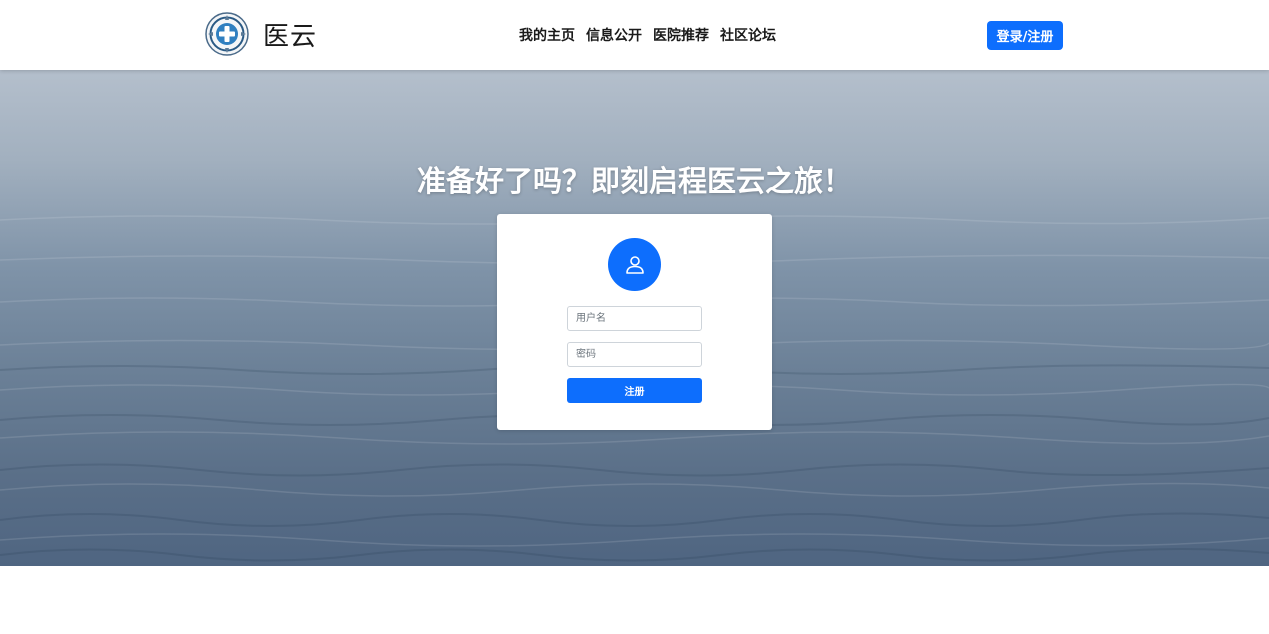  What do you see at coordinates (748, 35) in the screenshot?
I see `nav-link-forum: 社区论坛` at bounding box center [748, 35].